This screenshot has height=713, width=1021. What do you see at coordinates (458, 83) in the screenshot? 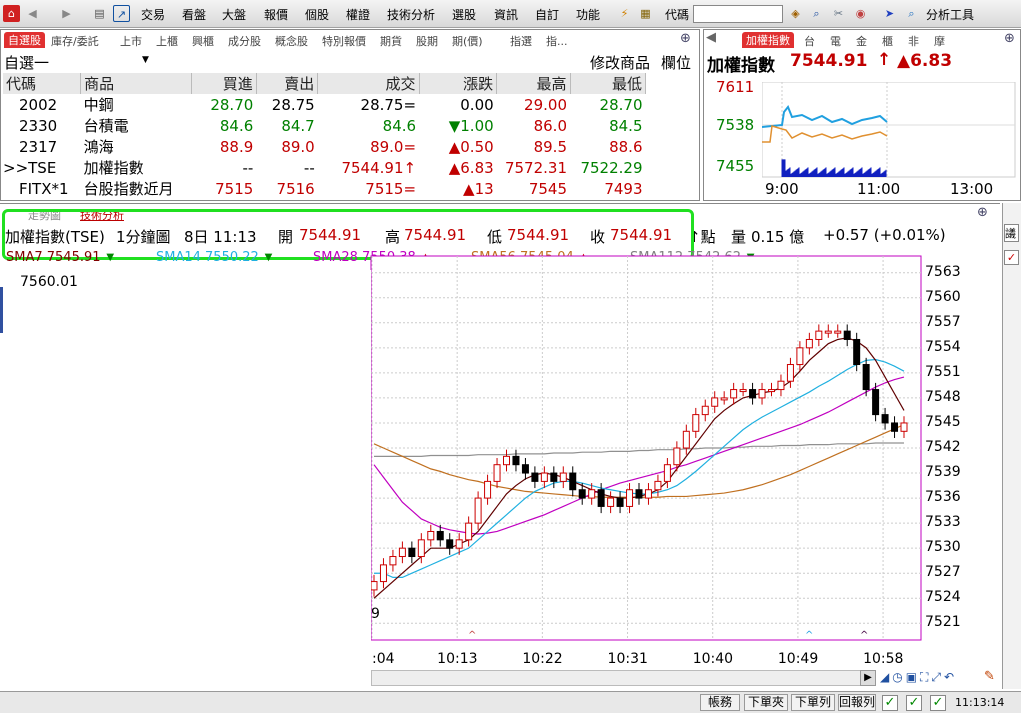
I see `header-5: 漲跌` at bounding box center [458, 83].